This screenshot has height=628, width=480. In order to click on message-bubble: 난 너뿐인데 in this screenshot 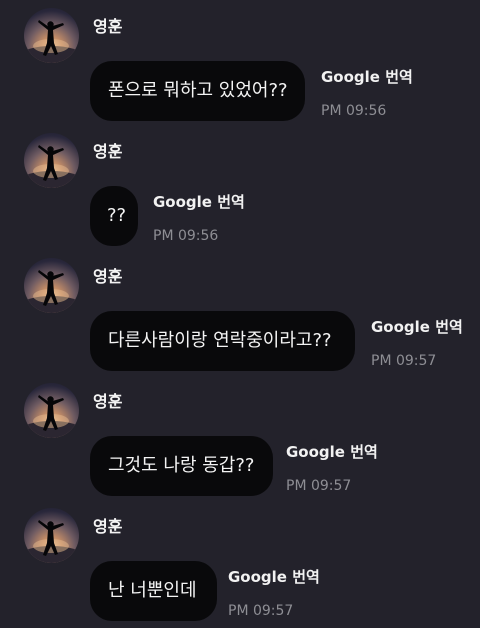, I will do `click(153, 591)`.